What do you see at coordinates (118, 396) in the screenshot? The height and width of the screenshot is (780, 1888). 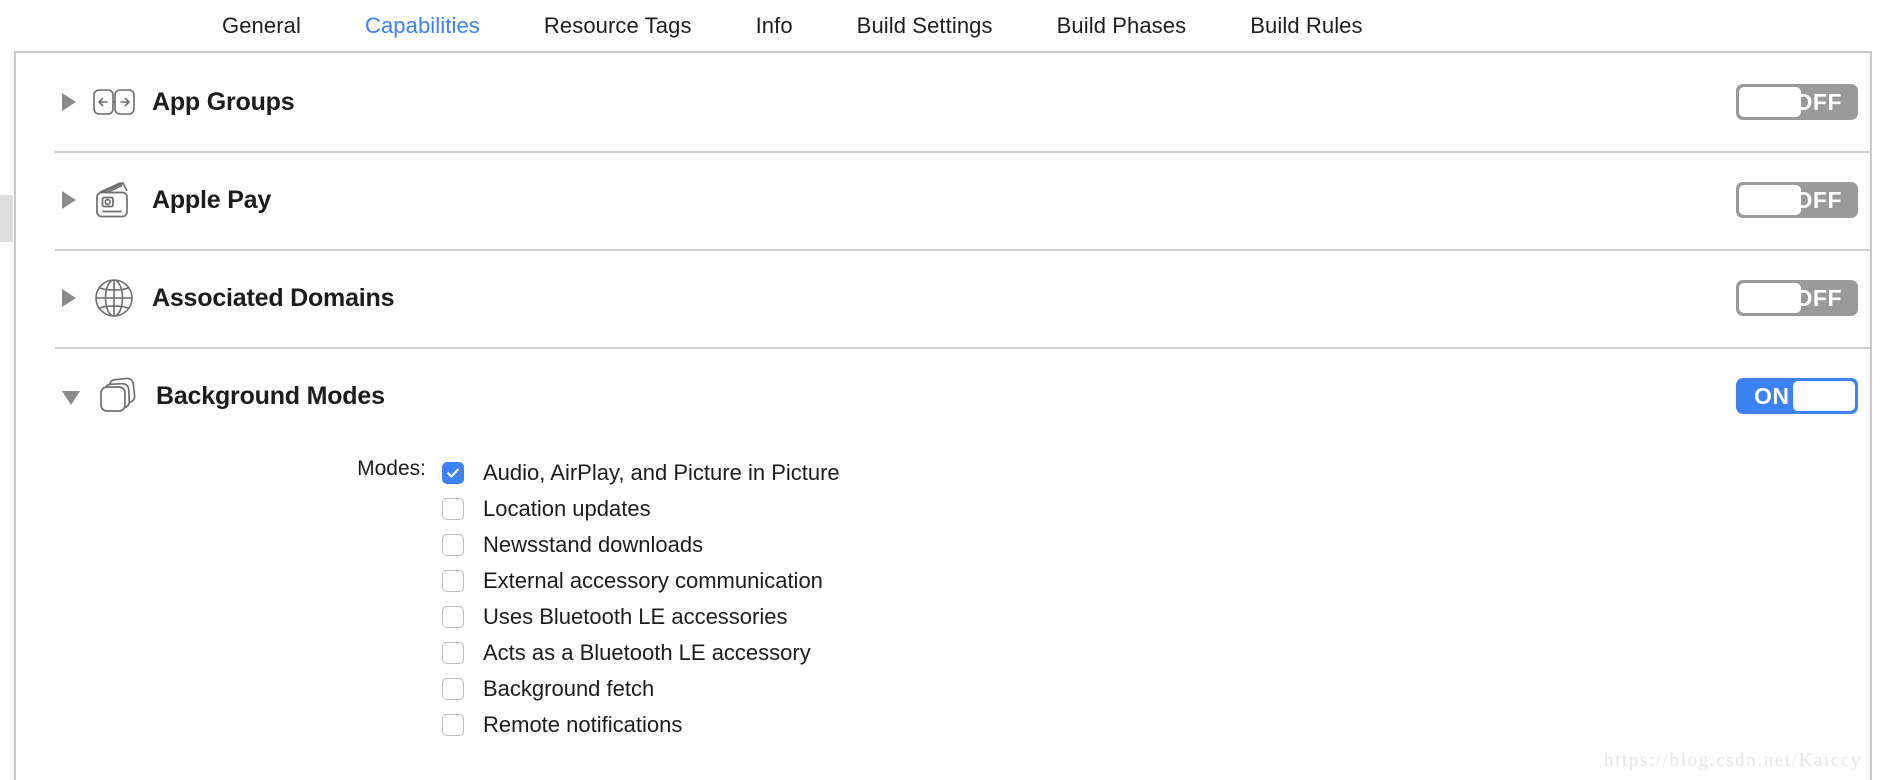 I see `stacked-windows-icon` at bounding box center [118, 396].